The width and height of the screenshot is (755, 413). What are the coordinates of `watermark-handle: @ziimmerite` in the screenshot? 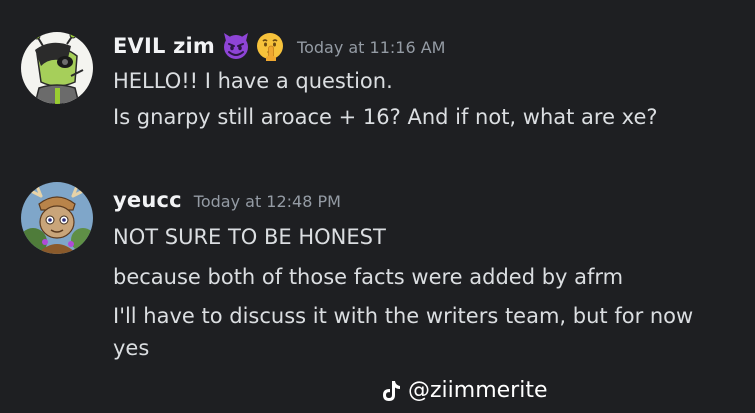 It's located at (478, 390).